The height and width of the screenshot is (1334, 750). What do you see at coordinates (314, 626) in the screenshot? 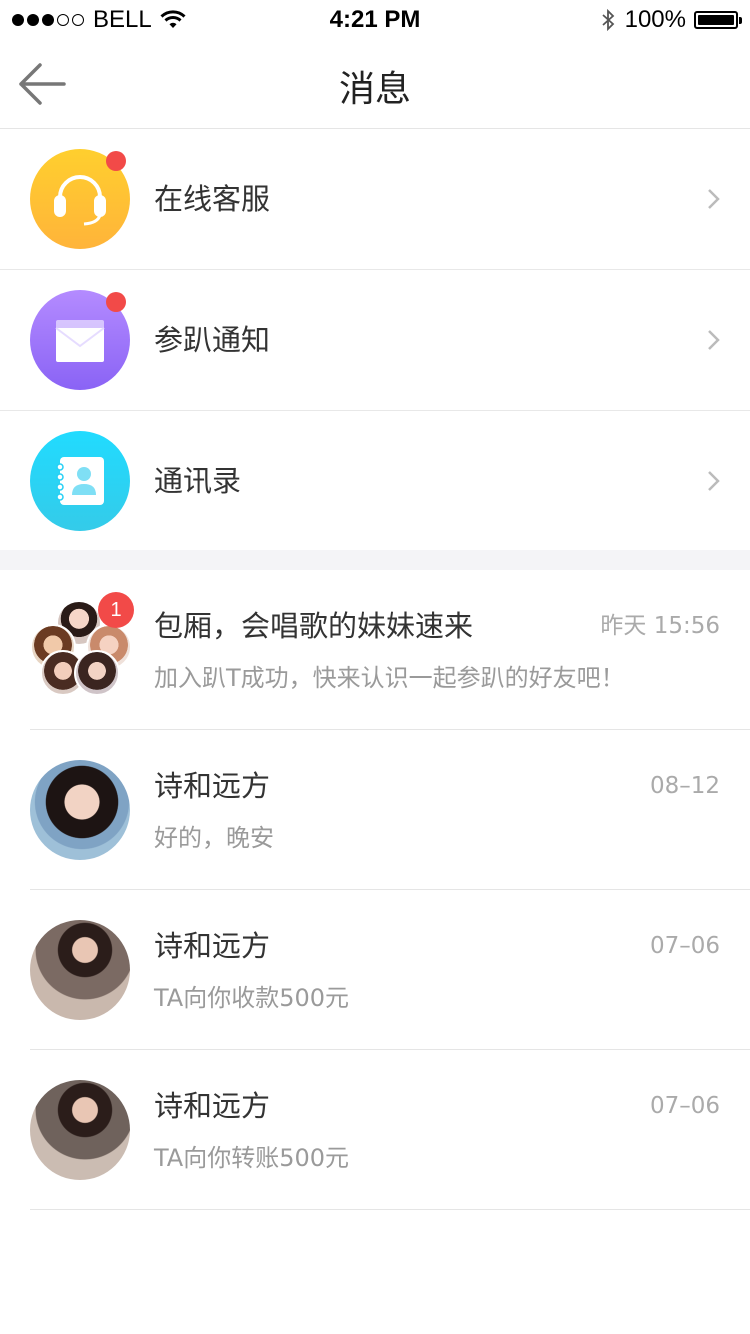
I see `chat-name: 包厢，会唱歌的妹妹速来` at bounding box center [314, 626].